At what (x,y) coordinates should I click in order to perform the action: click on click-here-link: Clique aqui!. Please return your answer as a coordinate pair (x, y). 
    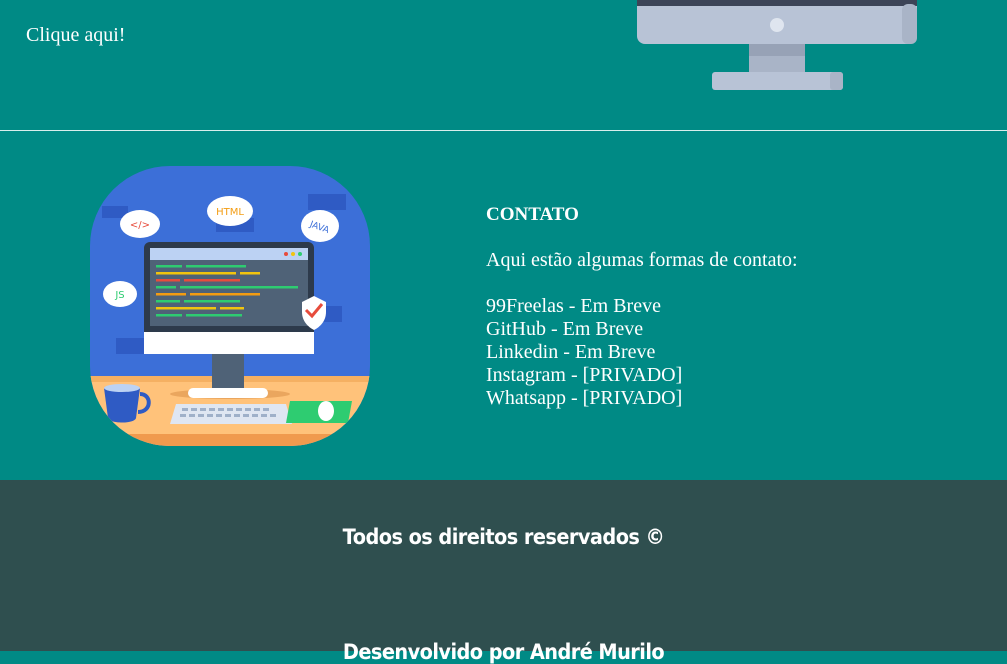
    Looking at the image, I should click on (75, 35).